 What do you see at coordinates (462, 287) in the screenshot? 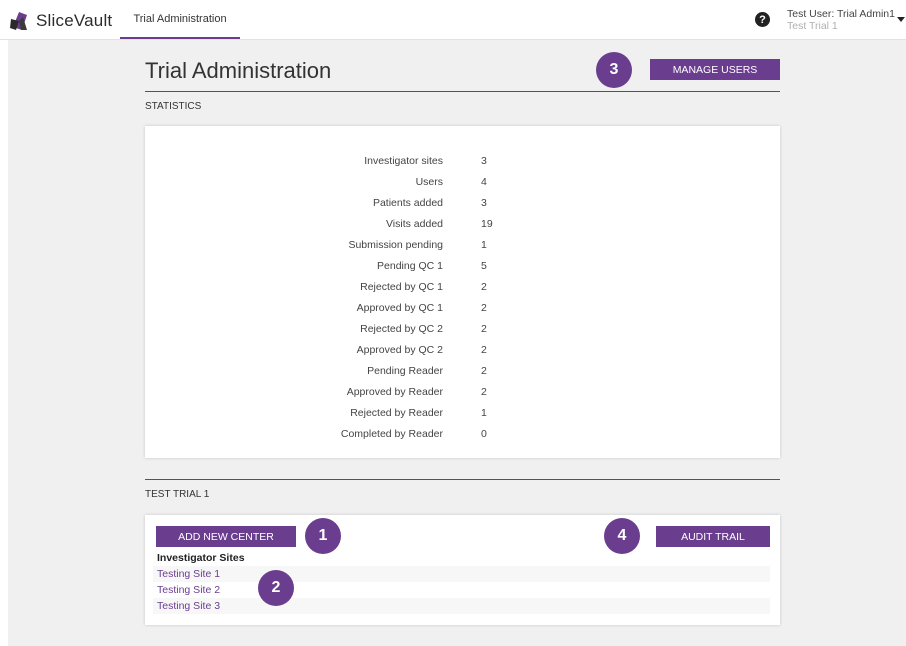
I see `stat-row: Rejected by QC 1 2` at bounding box center [462, 287].